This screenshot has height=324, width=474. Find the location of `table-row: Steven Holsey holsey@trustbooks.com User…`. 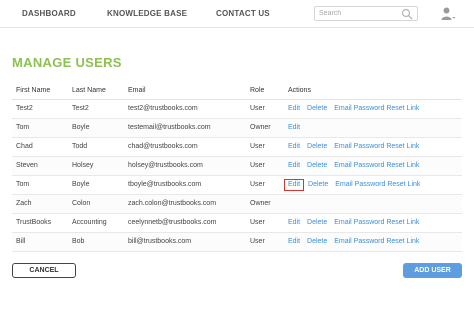

table-row: Steven Holsey holsey@trustbooks.com User… is located at coordinates (237, 166).